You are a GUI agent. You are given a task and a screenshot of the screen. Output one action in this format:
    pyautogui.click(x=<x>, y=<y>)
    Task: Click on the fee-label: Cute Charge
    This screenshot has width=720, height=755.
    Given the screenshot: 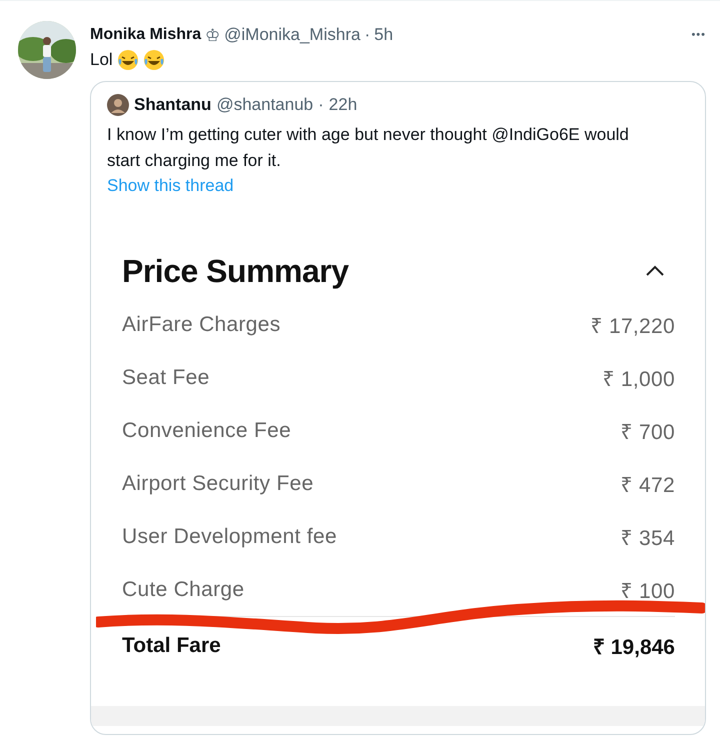 What is the action you would take?
    pyautogui.click(x=183, y=590)
    